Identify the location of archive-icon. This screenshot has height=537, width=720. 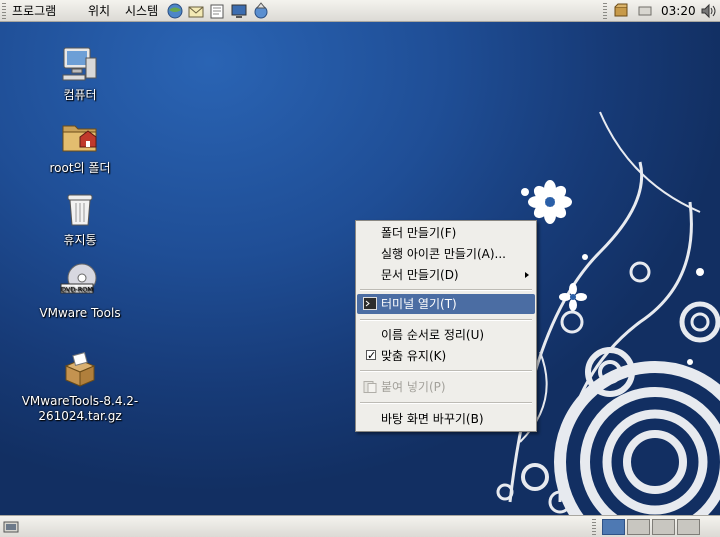
(80, 369).